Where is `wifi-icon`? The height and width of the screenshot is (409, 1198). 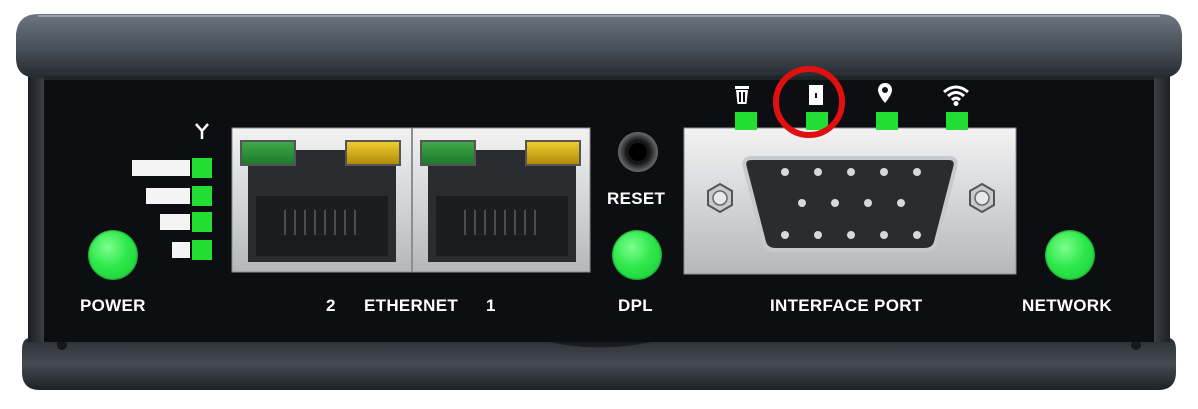 wifi-icon is located at coordinates (956, 95).